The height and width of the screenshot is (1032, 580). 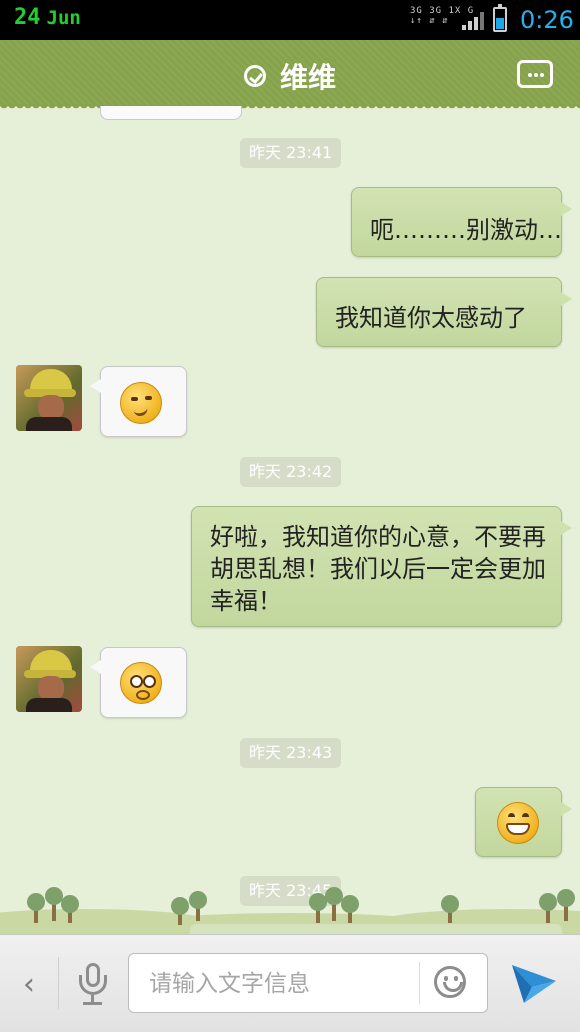 What do you see at coordinates (279, 984) in the screenshot?
I see `message-input` at bounding box center [279, 984].